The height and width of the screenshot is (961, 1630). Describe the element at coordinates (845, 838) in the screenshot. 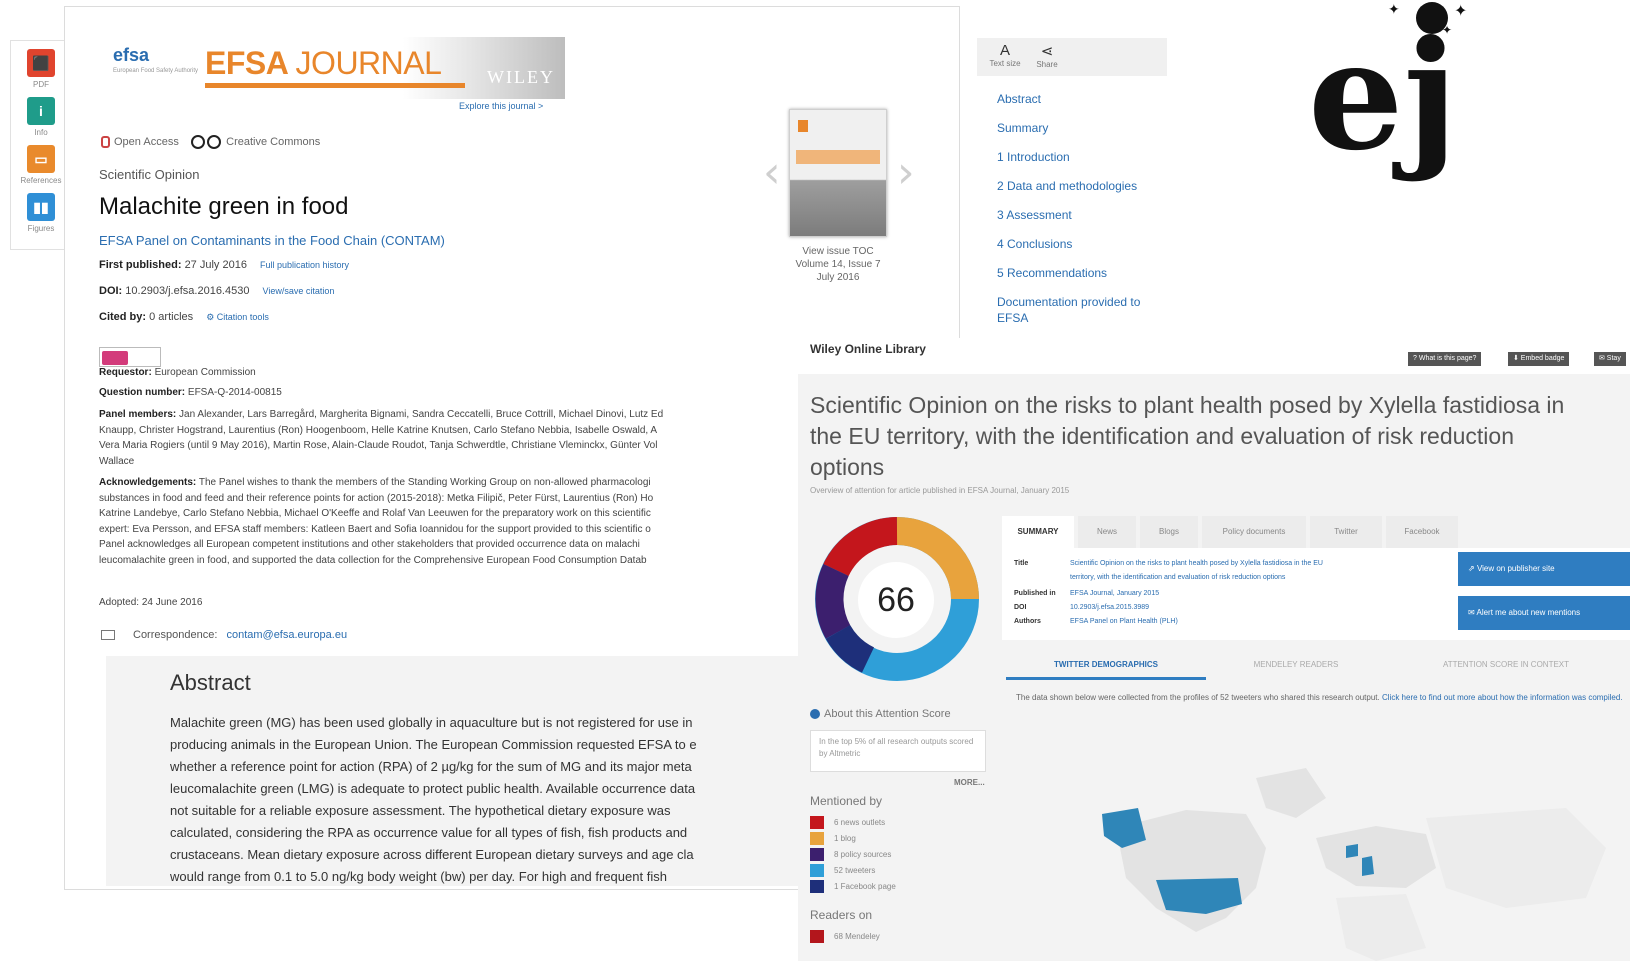

I see `mention-label: 1 blog` at that location.